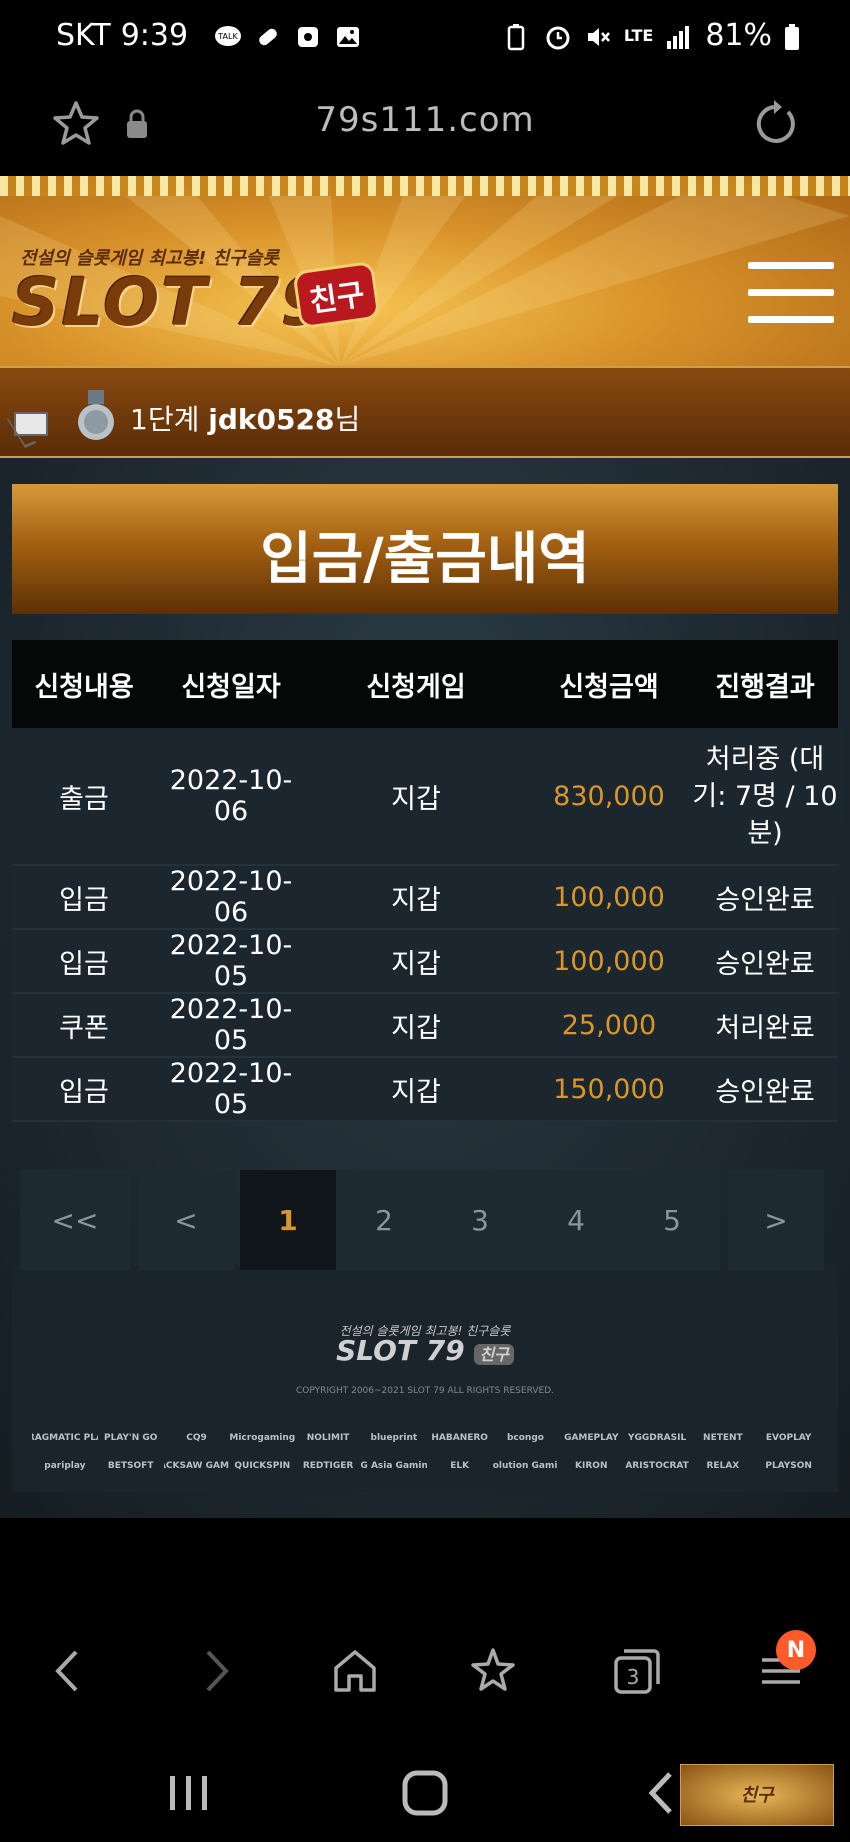  What do you see at coordinates (400, 1350) in the screenshot?
I see `footer-logo-text: SLOT 79` at bounding box center [400, 1350].